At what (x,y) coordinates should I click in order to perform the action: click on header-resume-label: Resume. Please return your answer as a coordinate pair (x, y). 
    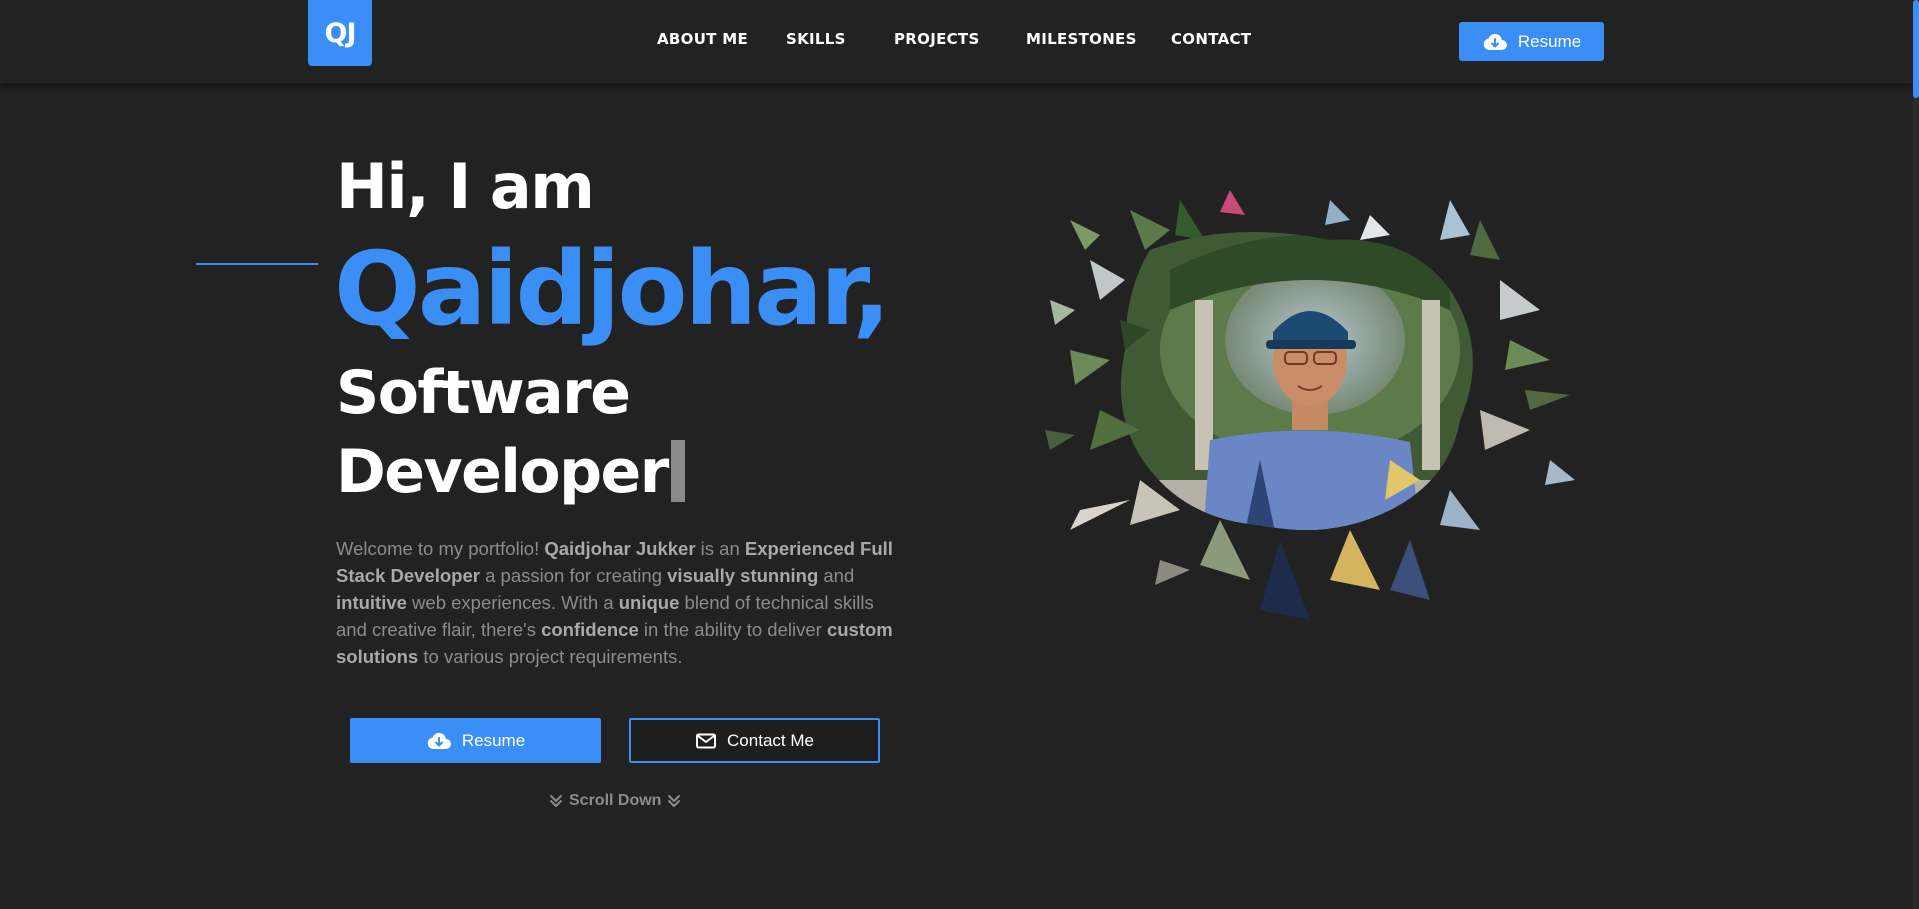
    Looking at the image, I should click on (1549, 41).